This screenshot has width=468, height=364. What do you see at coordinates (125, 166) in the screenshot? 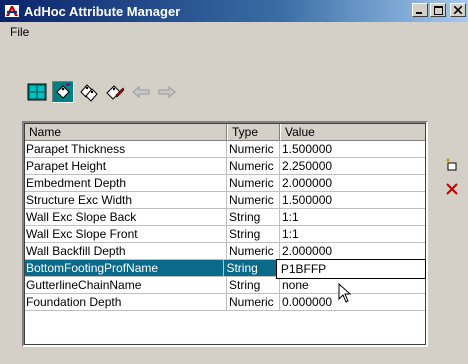
I see `name-cell: Parapet Height` at bounding box center [125, 166].